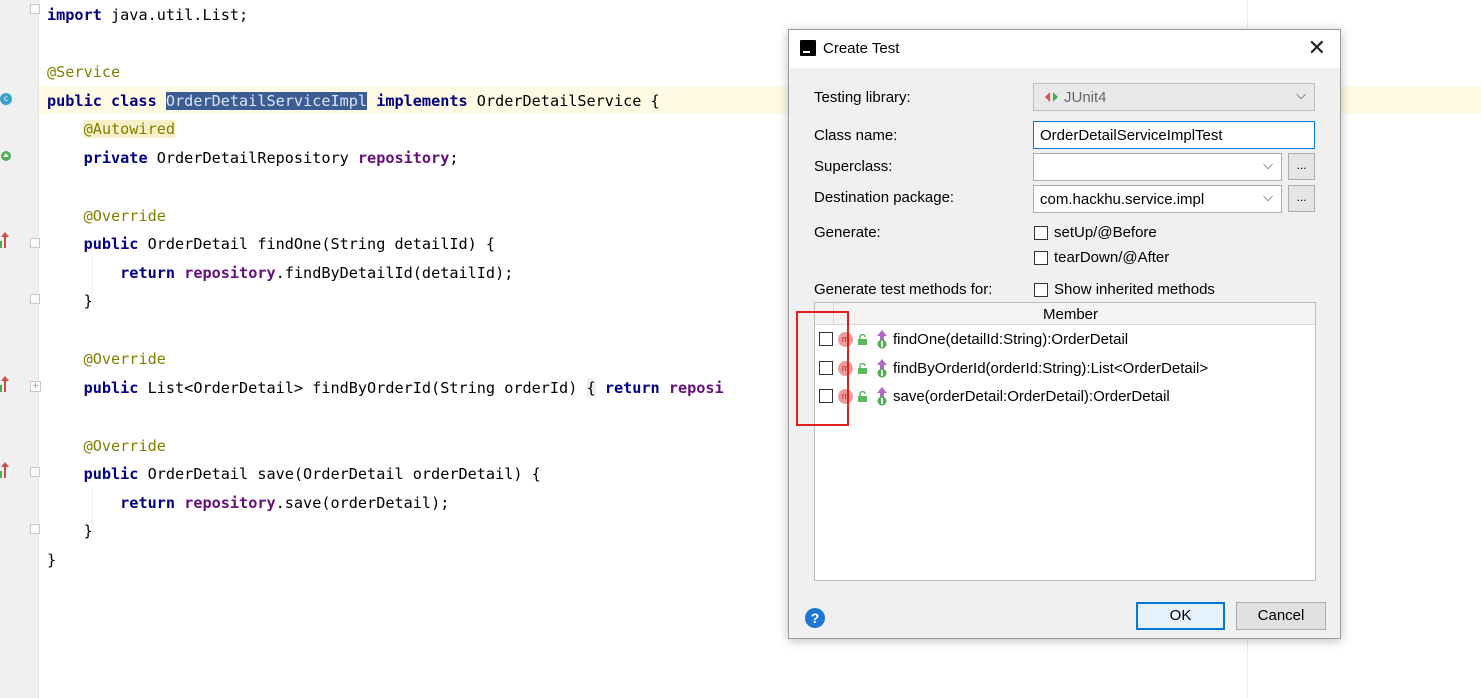 The height and width of the screenshot is (698, 1481). I want to click on member-column-header: Member, so click(1070, 314).